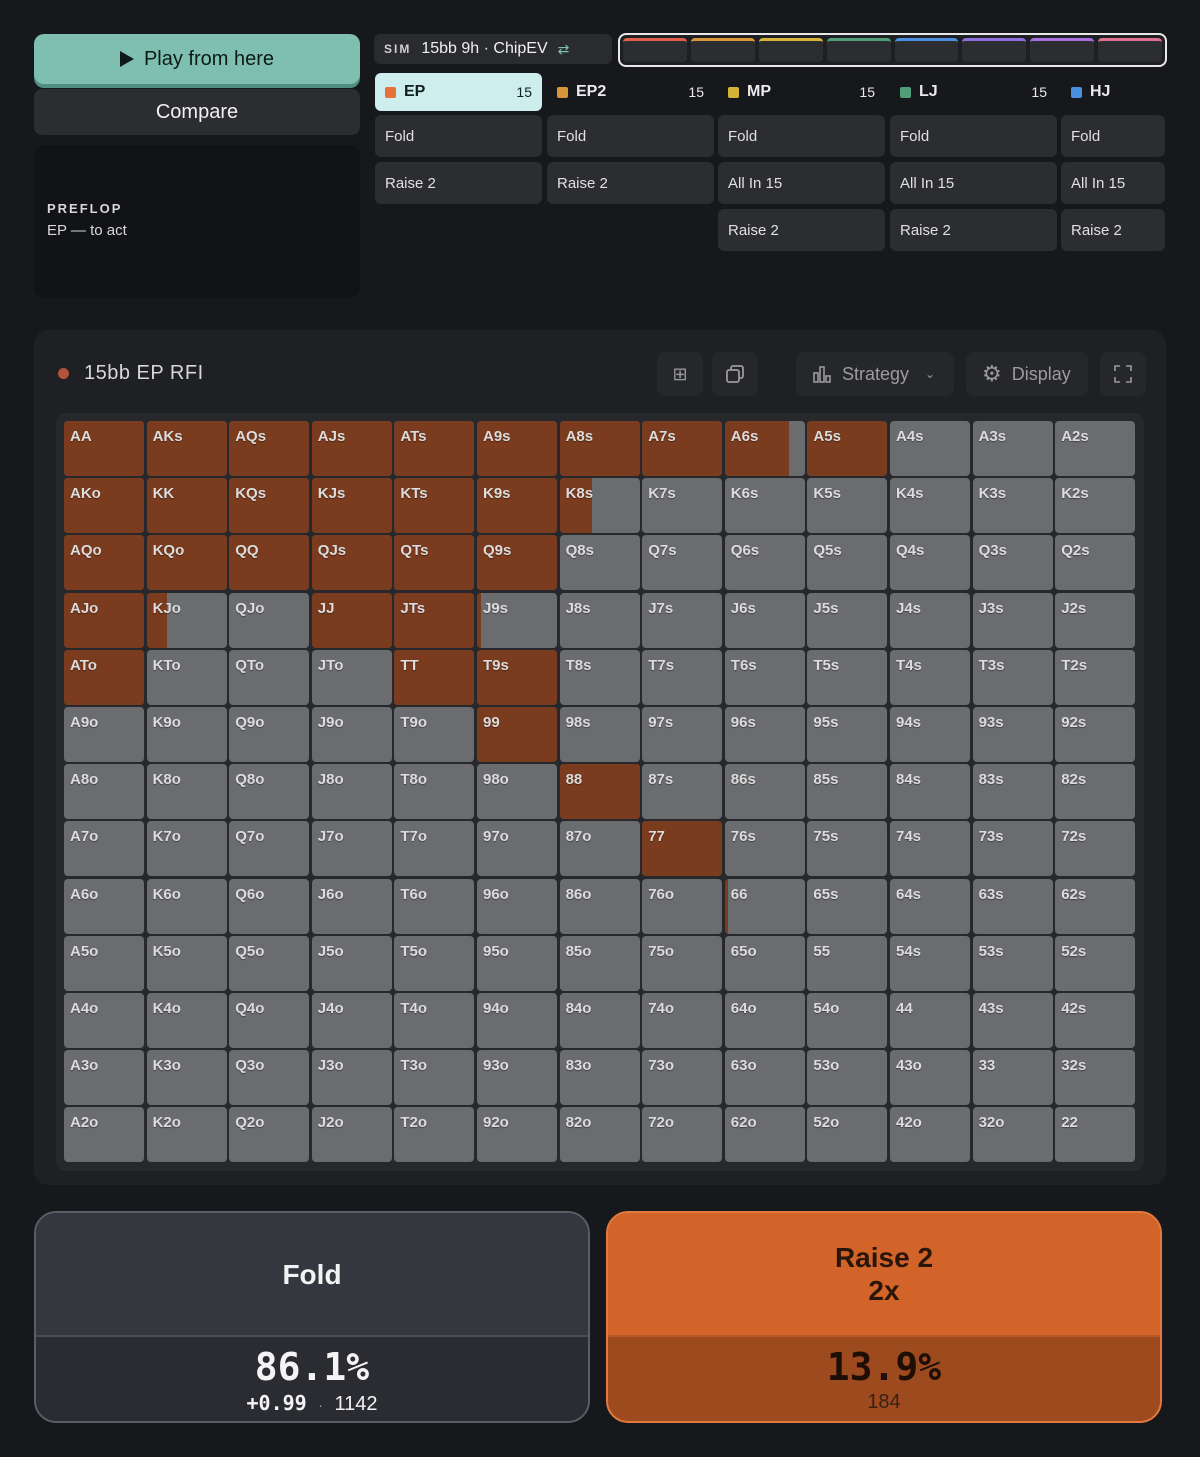  Describe the element at coordinates (764, 1078) in the screenshot. I see `hand-cell: 63o` at that location.